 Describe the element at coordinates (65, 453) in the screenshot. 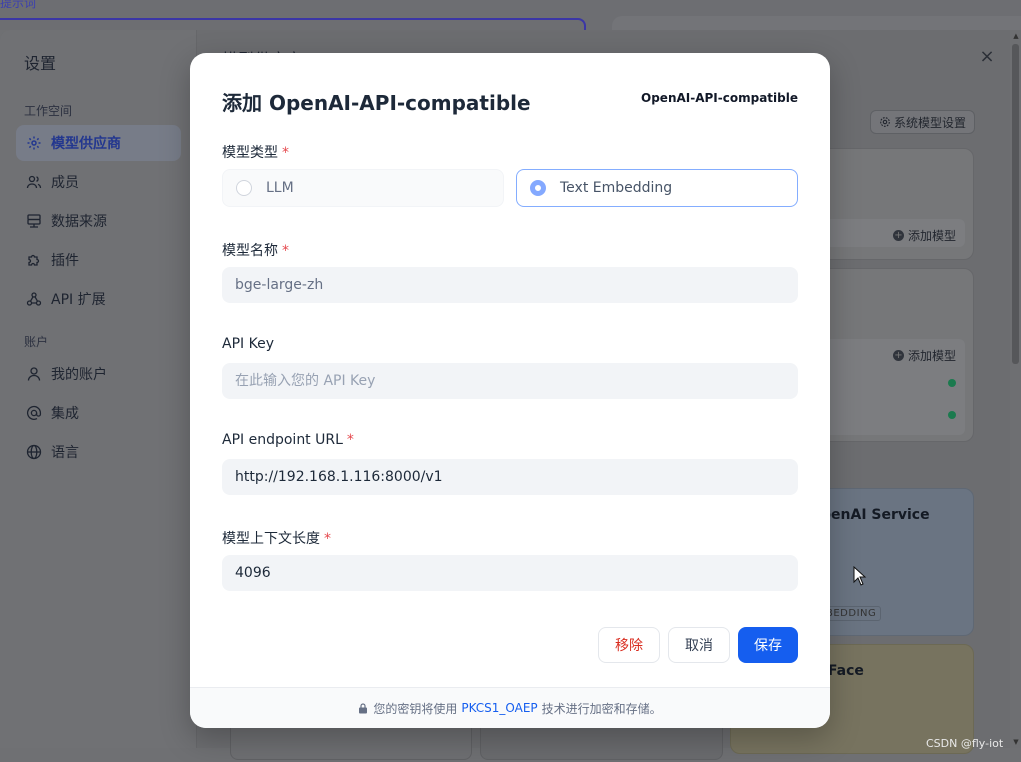

I see `sidebar-item-label: 语言` at that location.